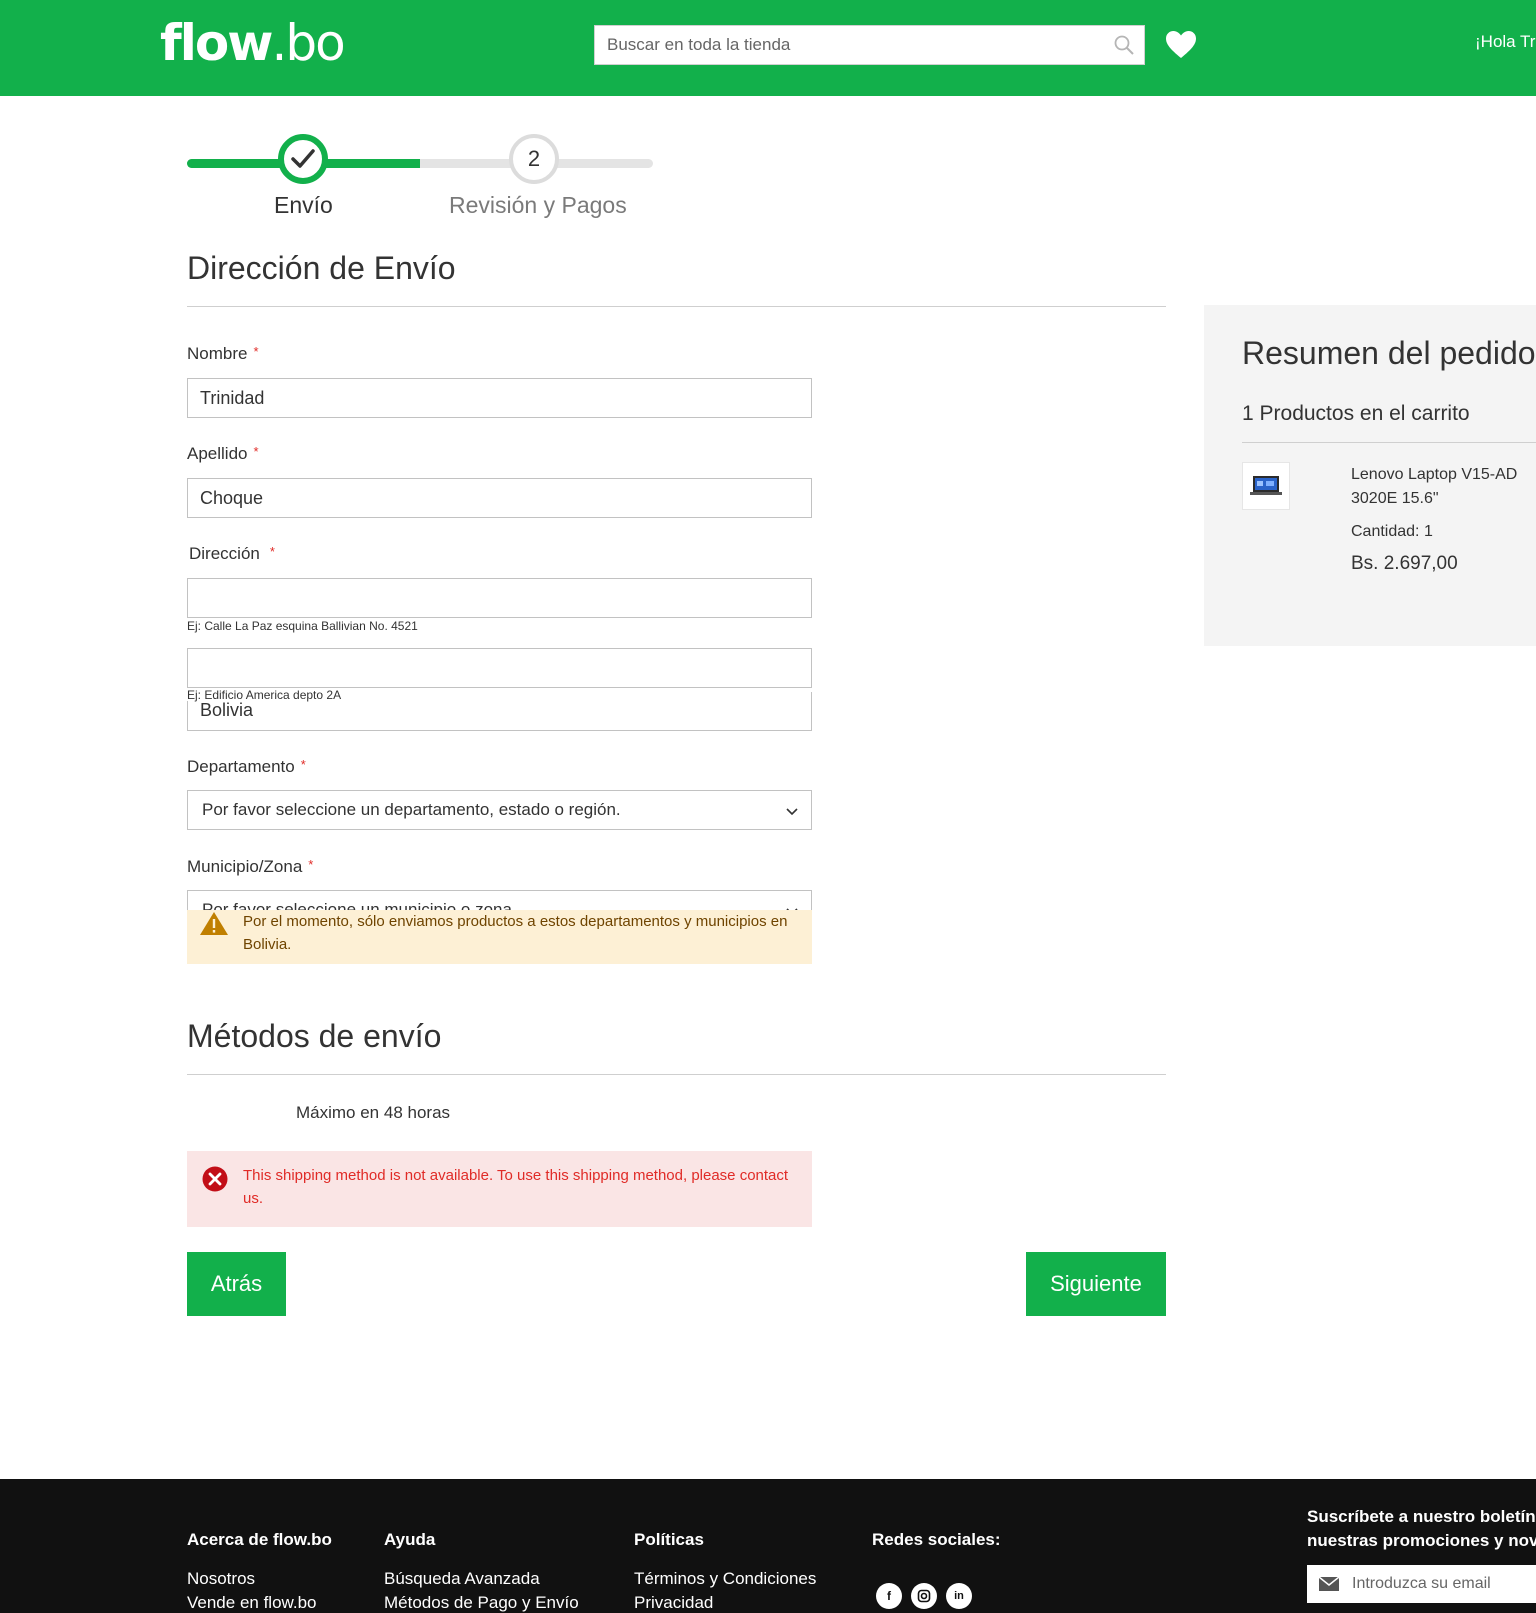 The width and height of the screenshot is (1536, 1613). What do you see at coordinates (889, 1596) in the screenshot?
I see `facebook-icon: f` at bounding box center [889, 1596].